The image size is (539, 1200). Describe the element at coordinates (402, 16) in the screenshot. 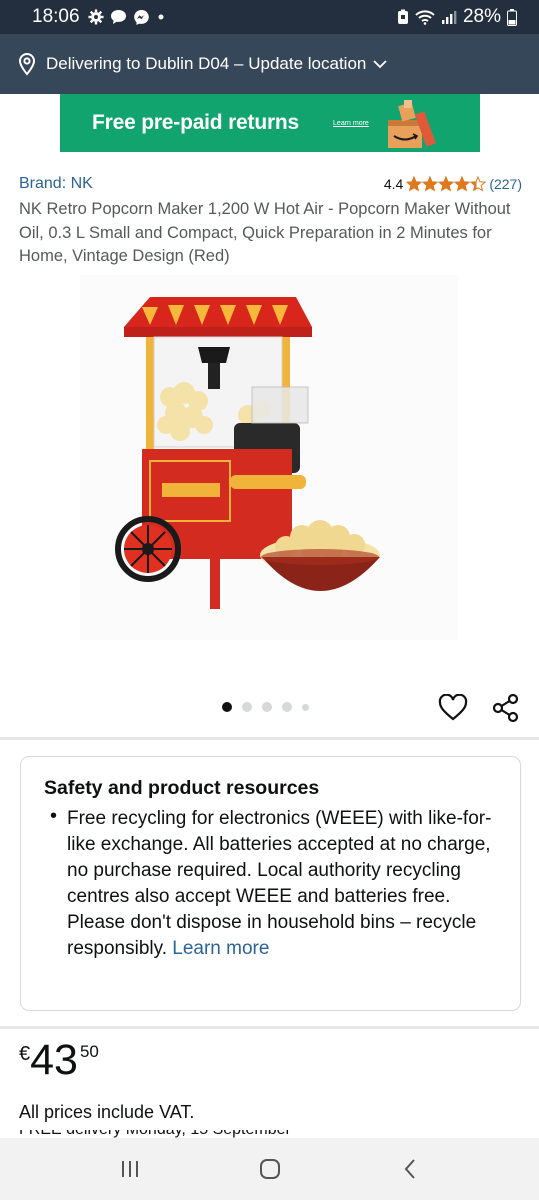

I see `lock-icon` at that location.